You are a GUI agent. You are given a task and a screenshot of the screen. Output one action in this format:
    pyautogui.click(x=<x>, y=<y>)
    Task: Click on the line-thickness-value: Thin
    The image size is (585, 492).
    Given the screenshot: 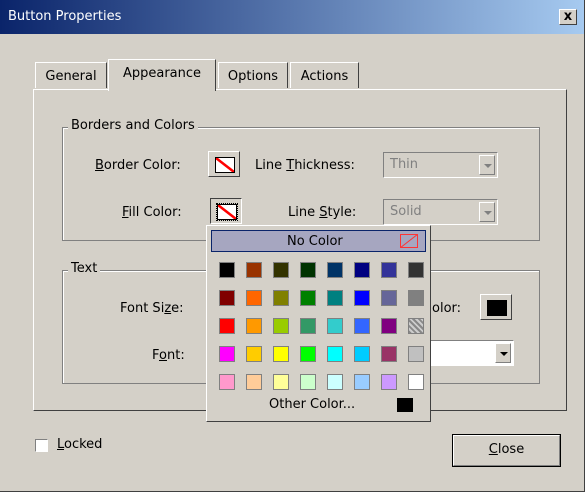 What is the action you would take?
    pyautogui.click(x=404, y=164)
    